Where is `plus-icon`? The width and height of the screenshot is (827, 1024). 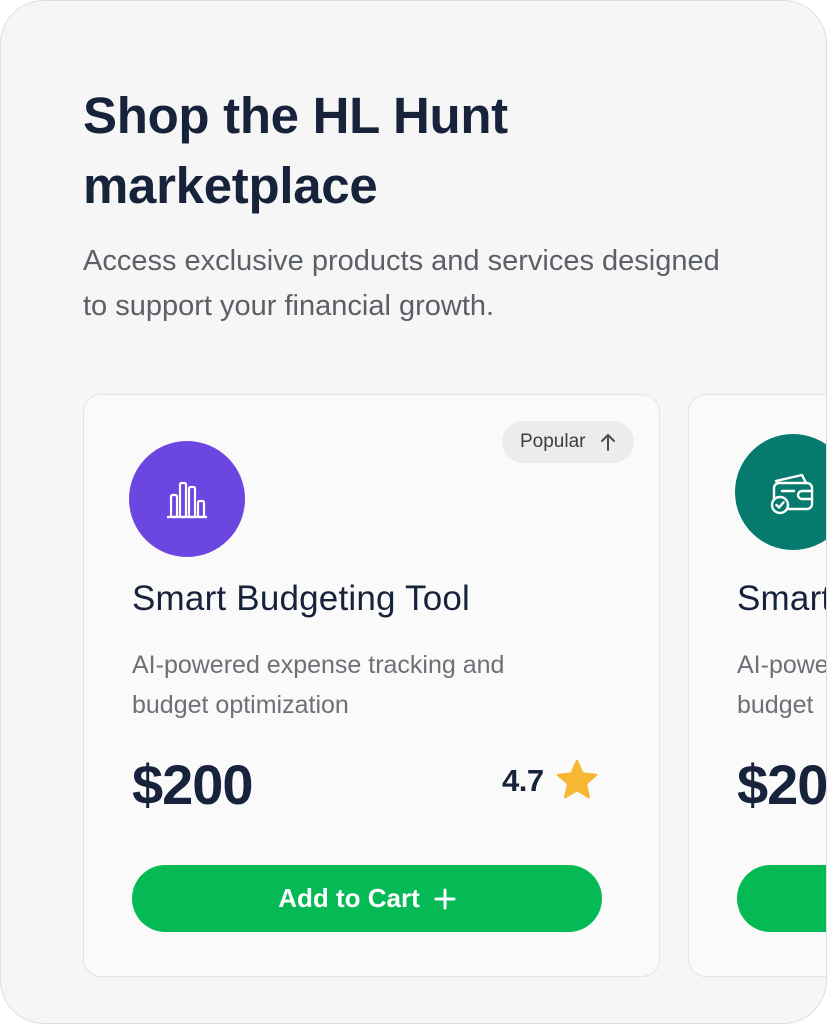 plus-icon is located at coordinates (445, 898).